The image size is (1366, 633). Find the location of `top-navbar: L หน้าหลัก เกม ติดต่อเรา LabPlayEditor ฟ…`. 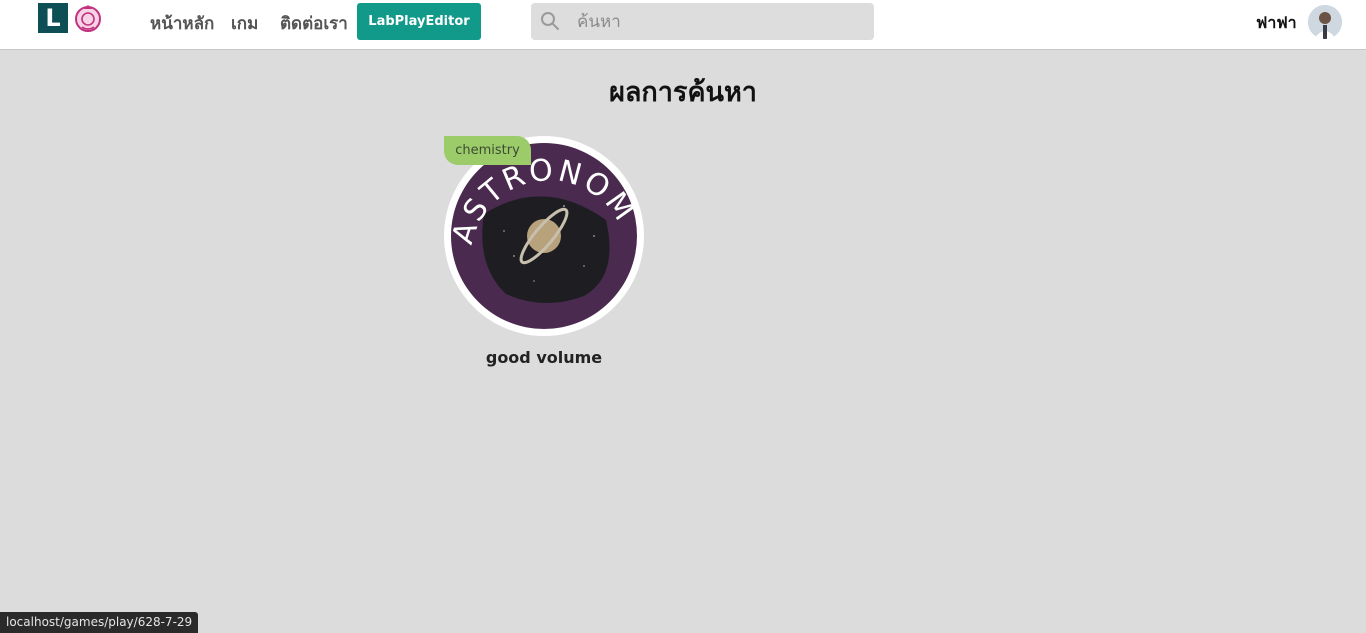

top-navbar: L หน้าหลัก เกม ติดต่อเรา LabPlayEditor ฟ… is located at coordinates (683, 25).